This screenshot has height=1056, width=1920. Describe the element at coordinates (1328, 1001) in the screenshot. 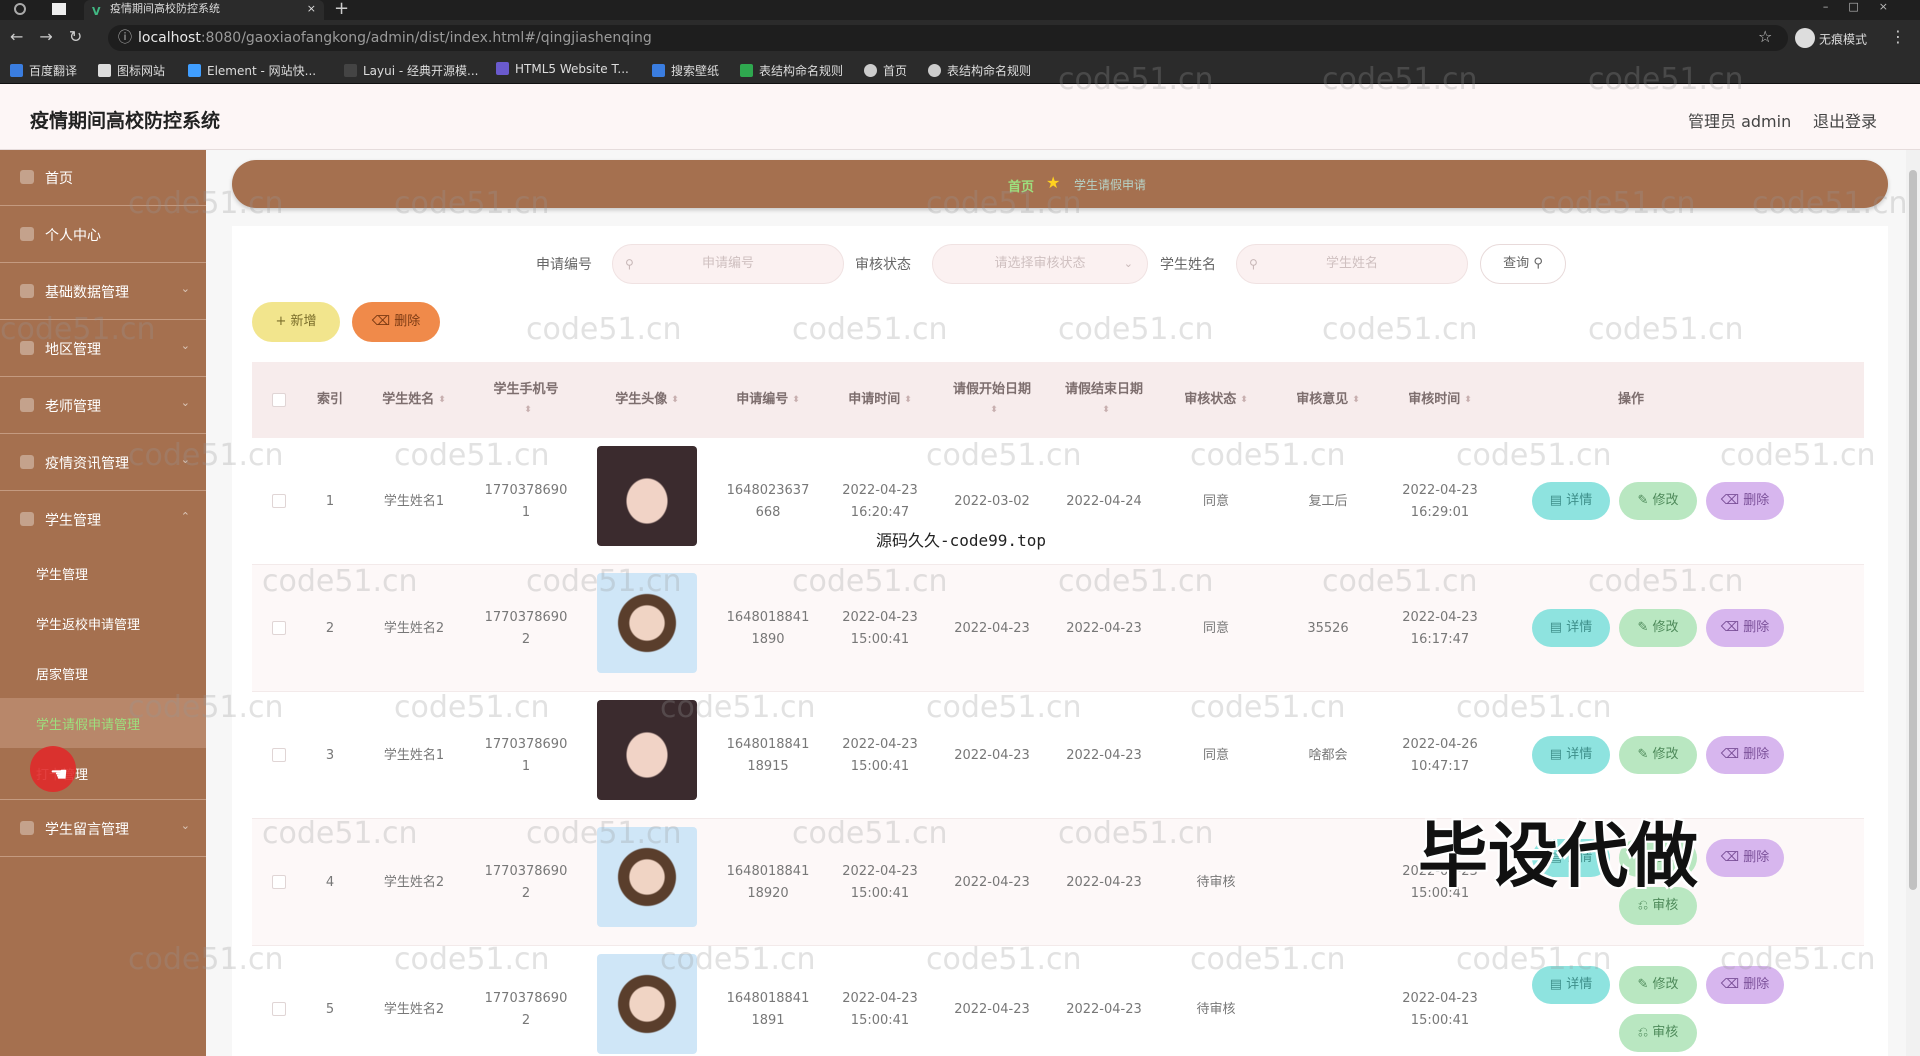

I see `cell-opinion` at that location.